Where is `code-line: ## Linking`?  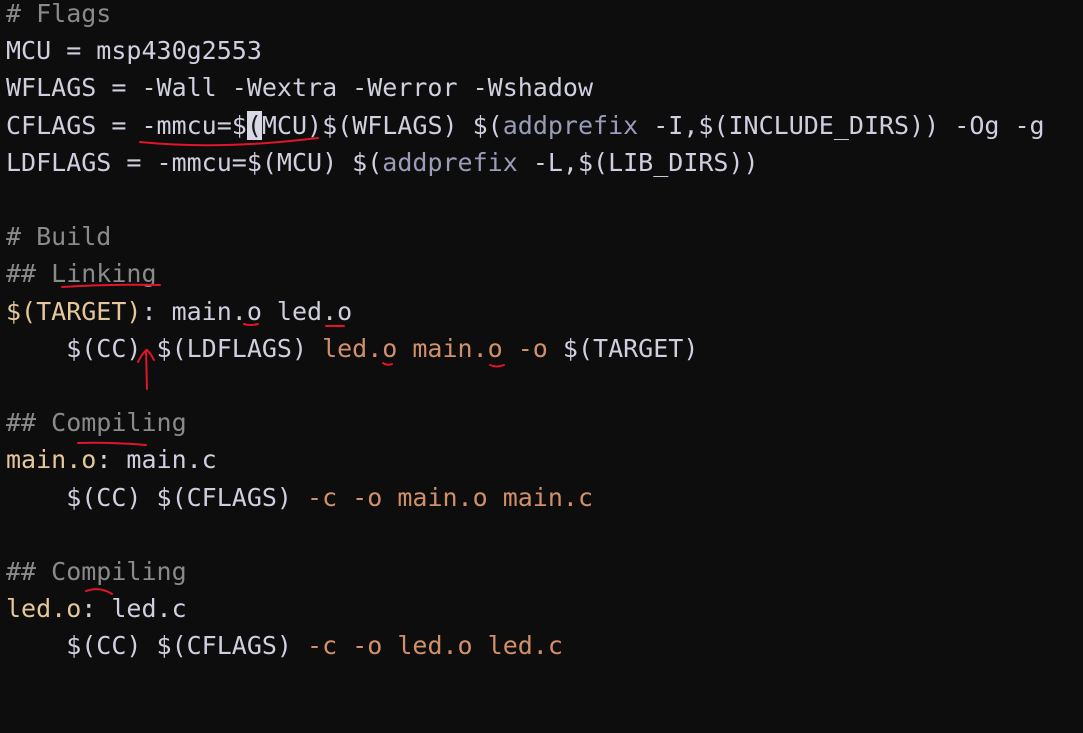
code-line: ## Linking is located at coordinates (81, 273).